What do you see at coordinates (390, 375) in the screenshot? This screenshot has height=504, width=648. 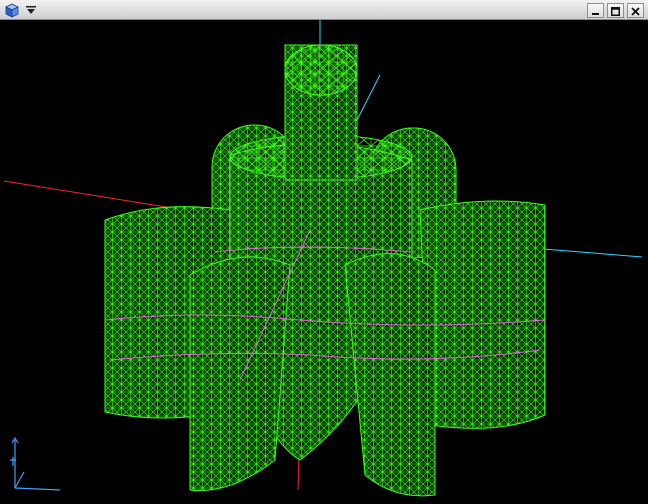 I see `mesh-lobe-front-right` at bounding box center [390, 375].